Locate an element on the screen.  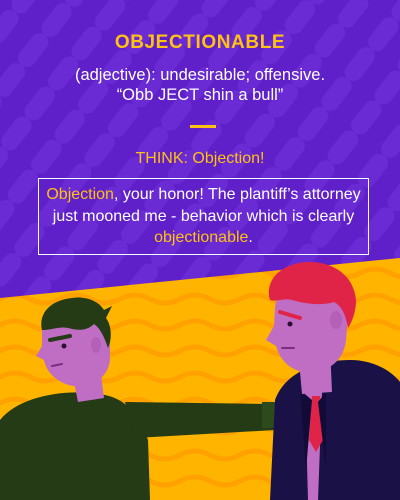
vocab-word: OBJECTIONABLE is located at coordinates (200, 42).